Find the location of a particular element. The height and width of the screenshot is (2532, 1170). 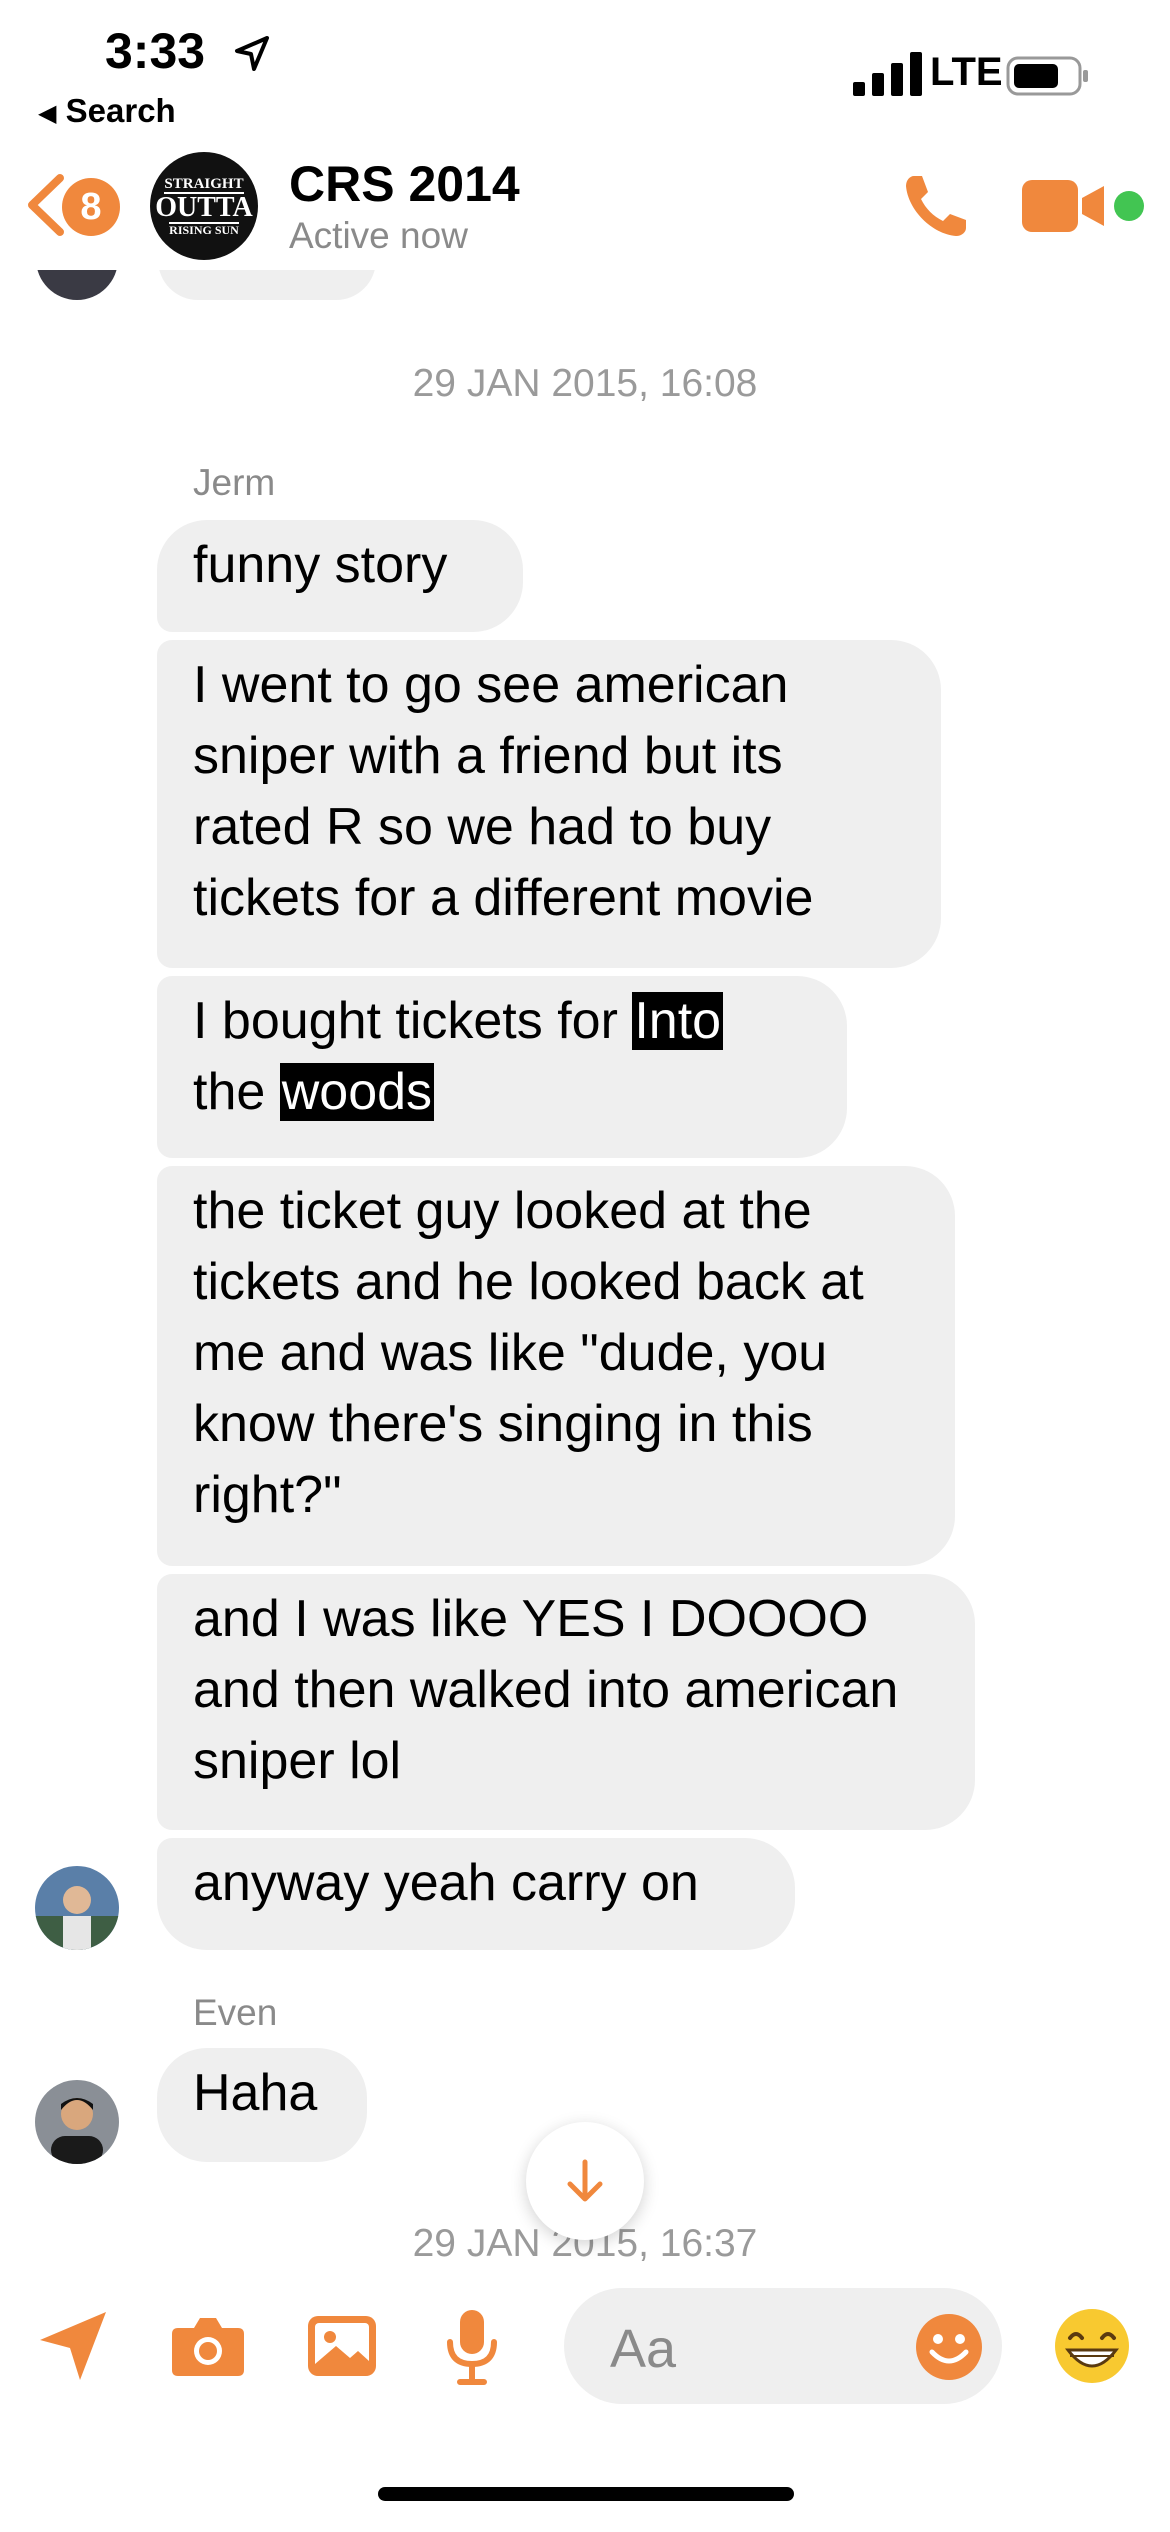

back-search-label: Search is located at coordinates (120, 110).